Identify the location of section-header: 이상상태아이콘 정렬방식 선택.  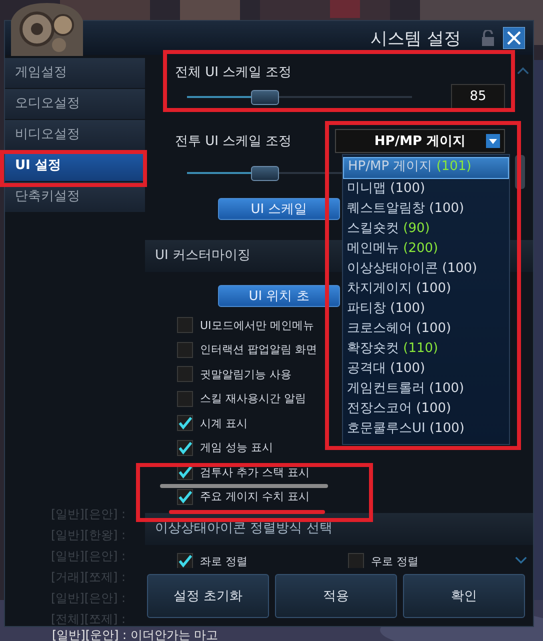
(339, 529).